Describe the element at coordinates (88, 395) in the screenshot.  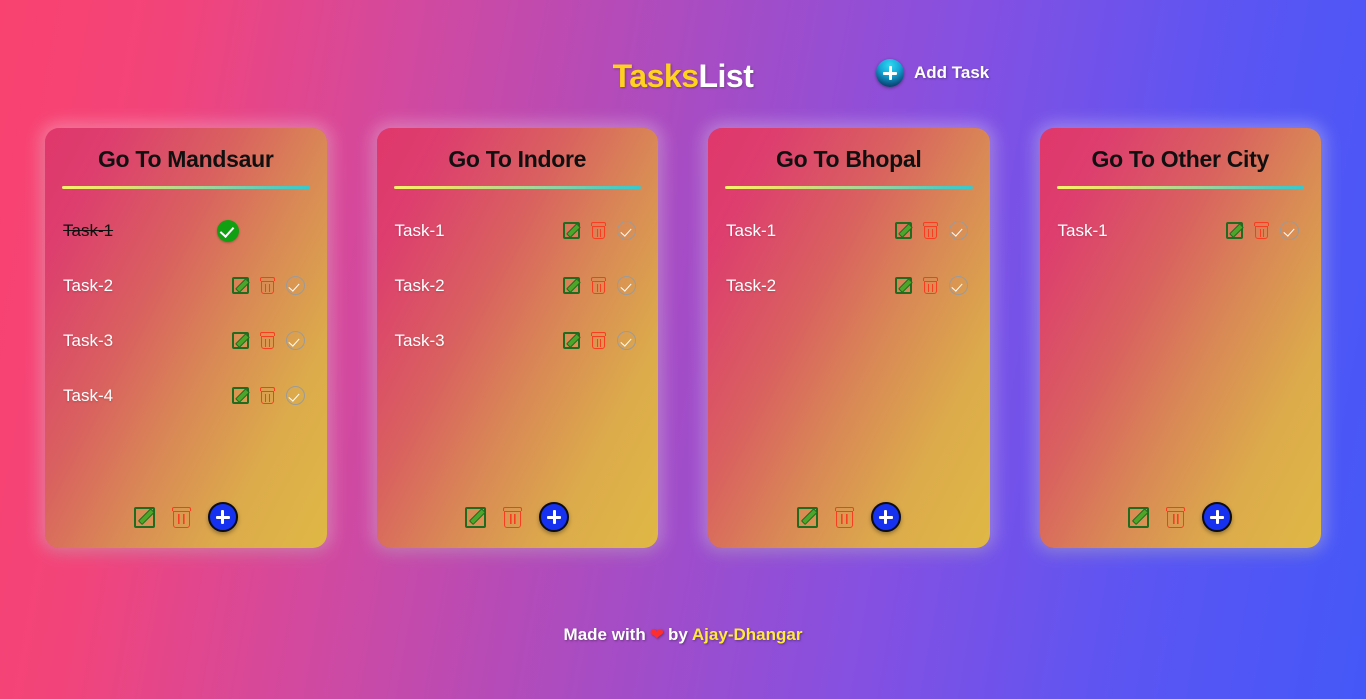
I see `task-label: Task-4` at that location.